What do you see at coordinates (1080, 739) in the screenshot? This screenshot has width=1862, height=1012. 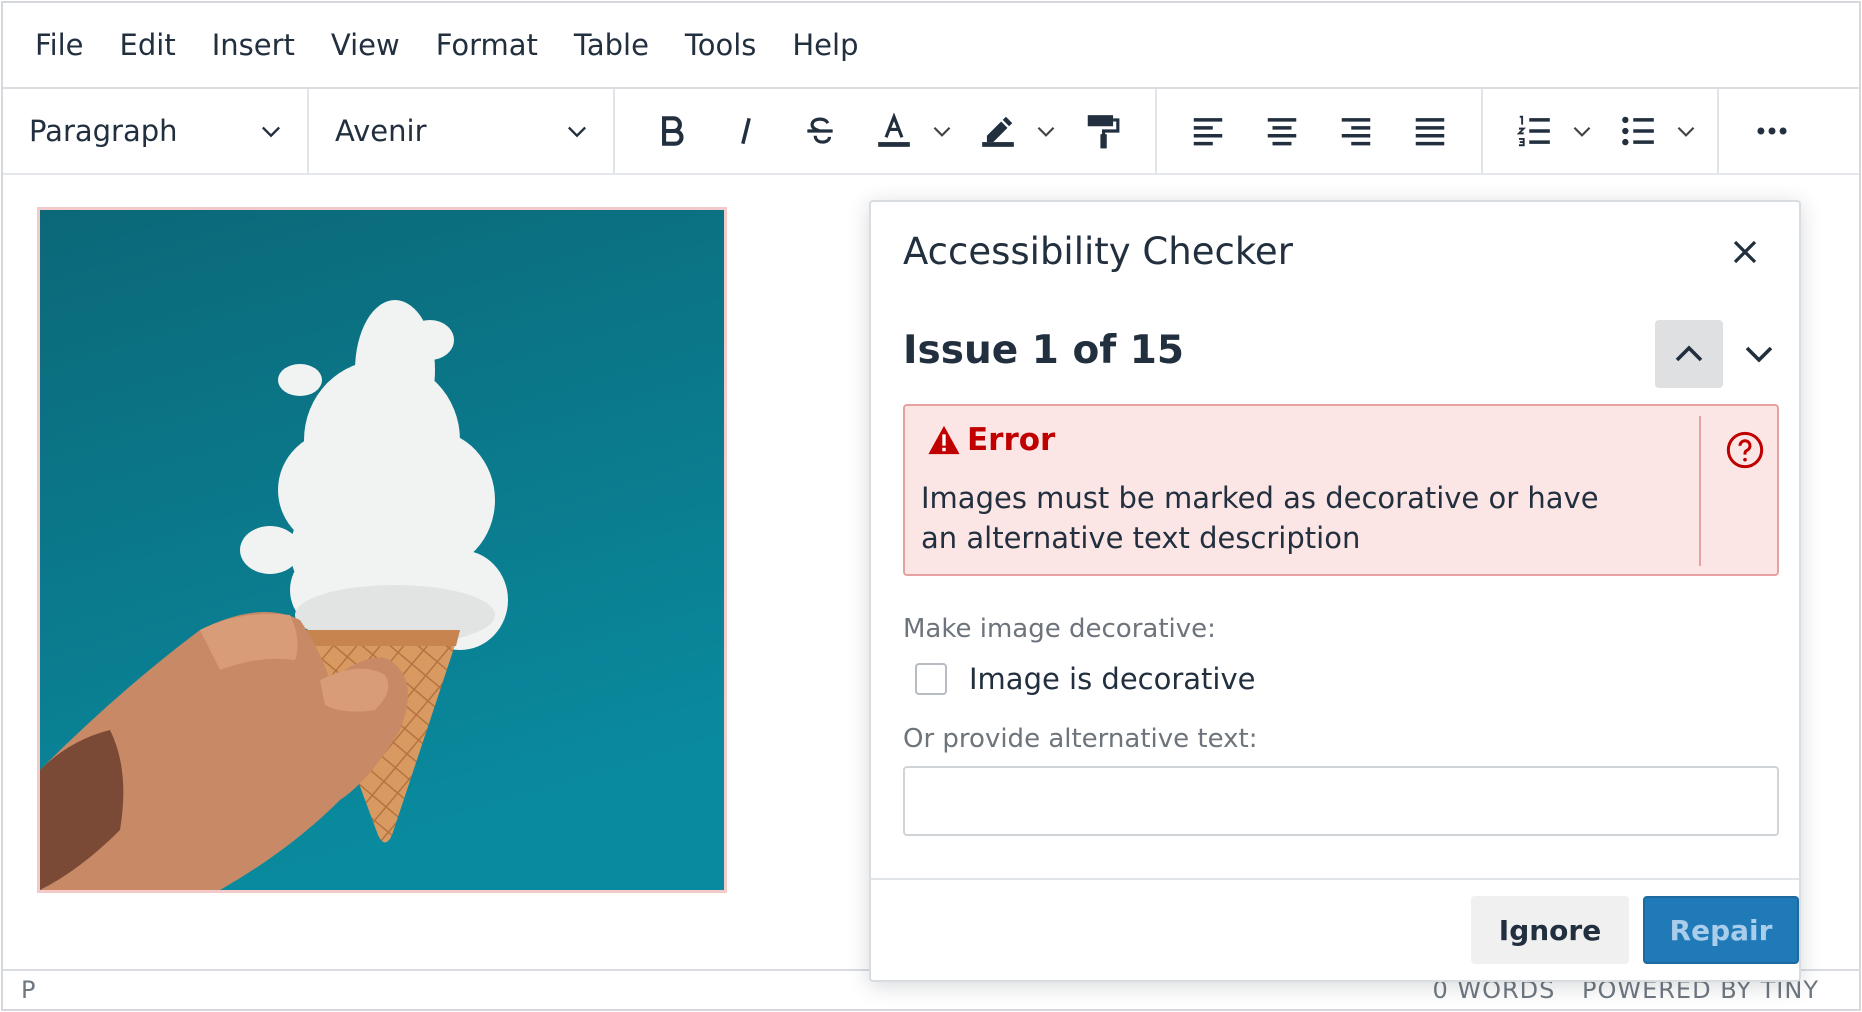 I see `alt-text-label: Or provide alternative text:` at bounding box center [1080, 739].